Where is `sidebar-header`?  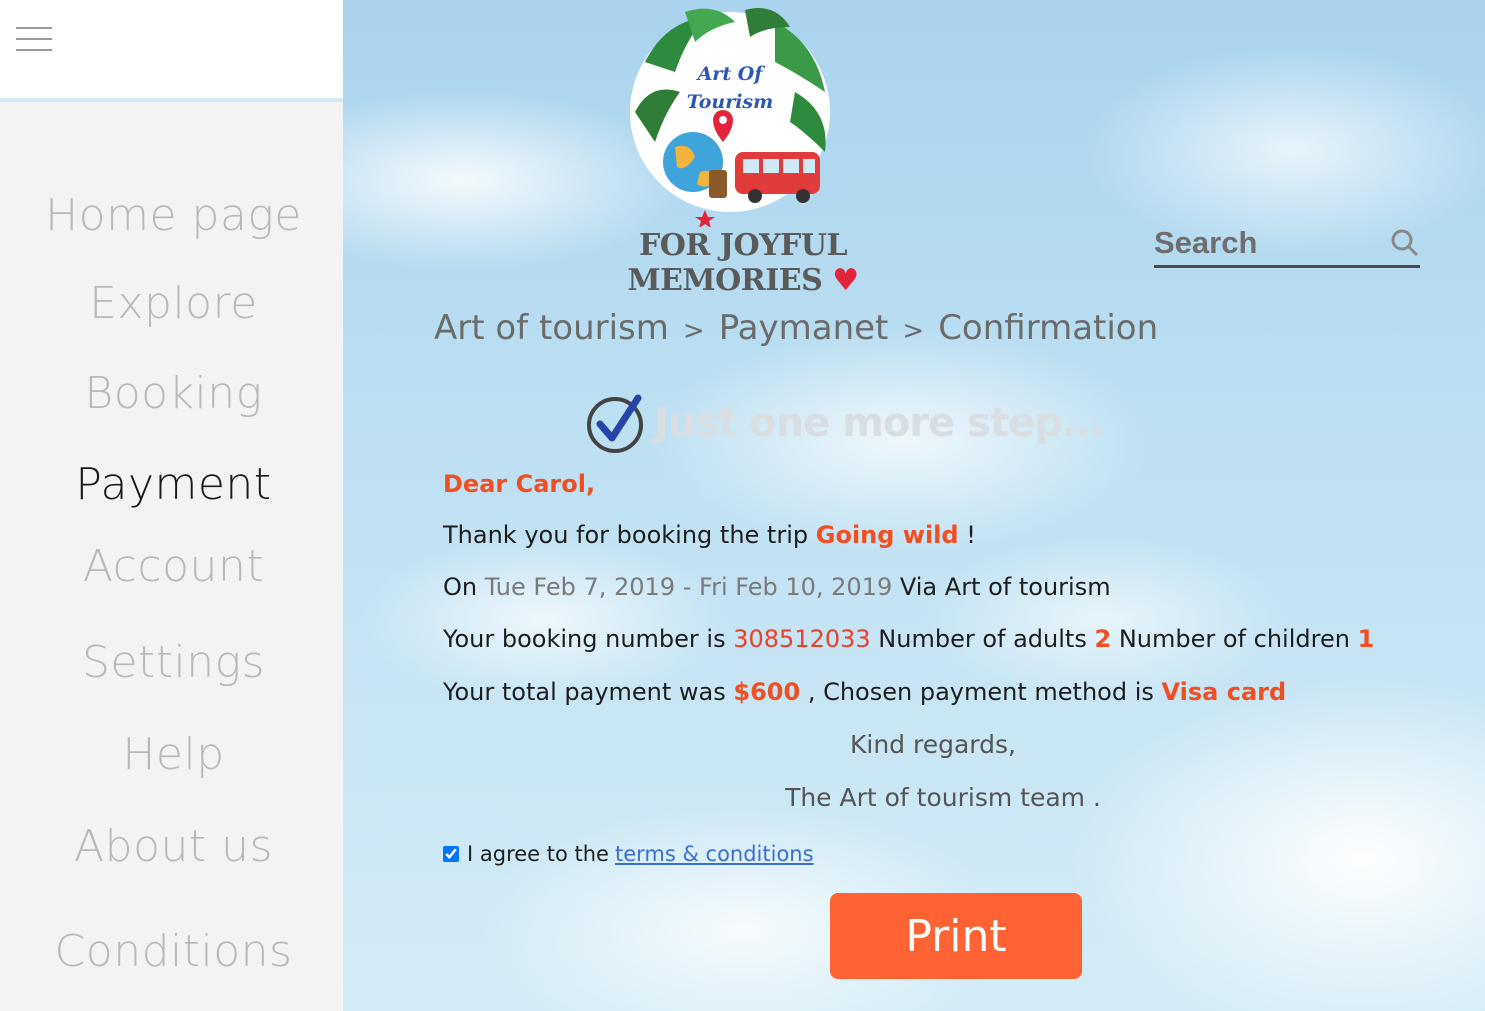
sidebar-header is located at coordinates (171, 50).